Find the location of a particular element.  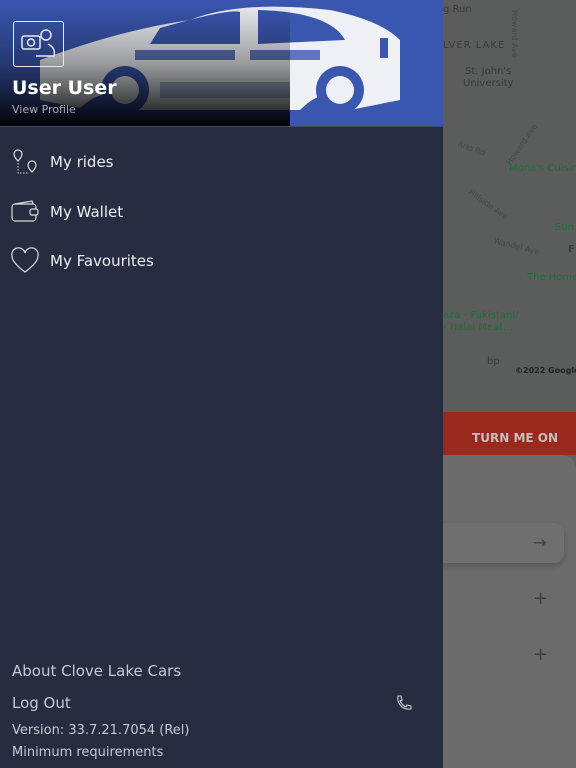

road-label: Hillside Ave is located at coordinates (488, 204).